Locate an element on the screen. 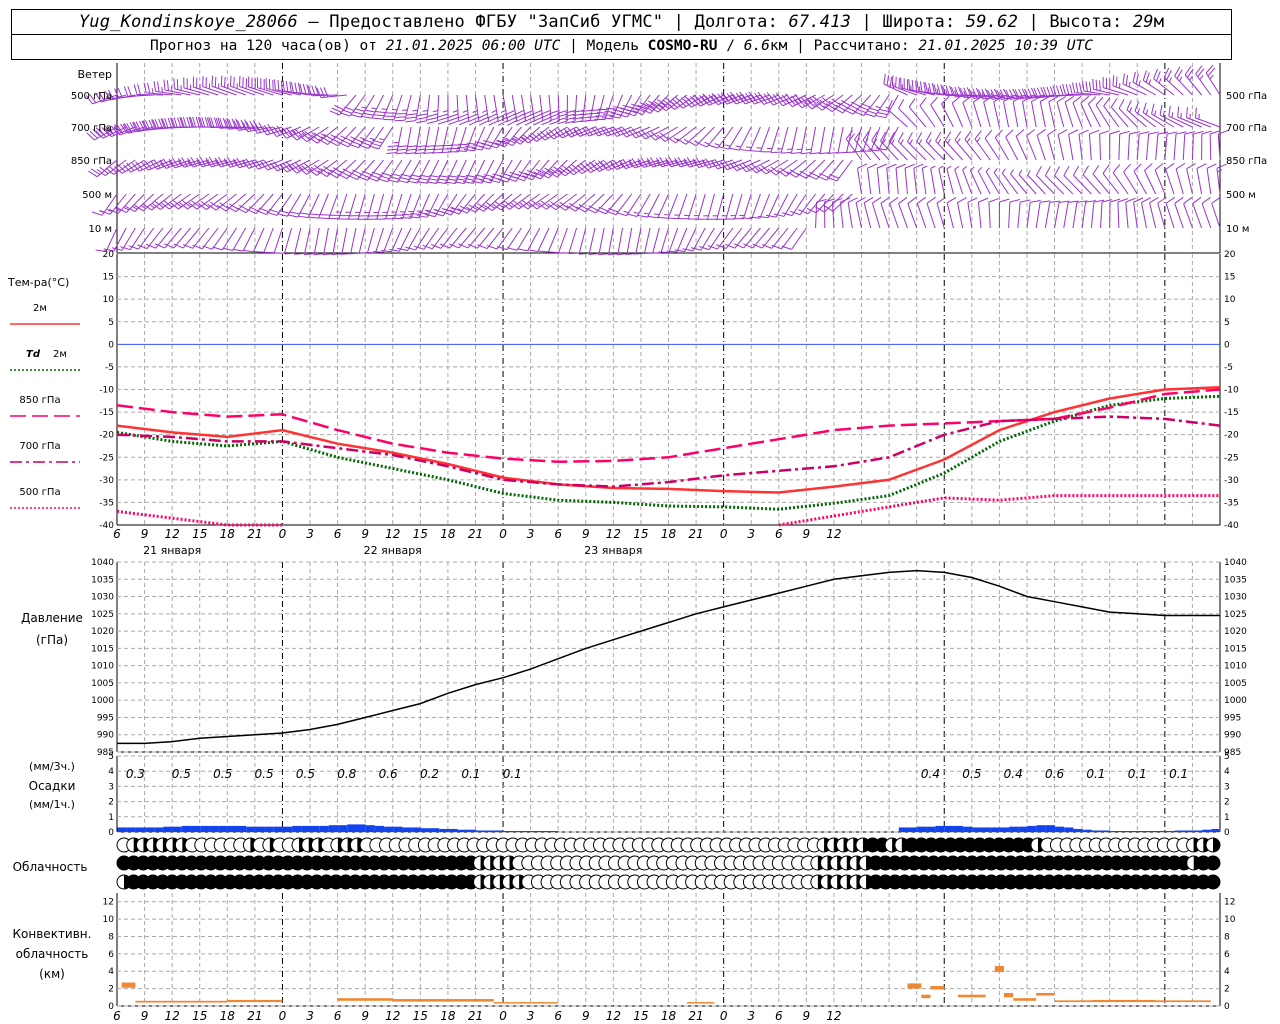 This screenshot has width=1280, height=1024. conv-bar is located at coordinates (181, 1001).